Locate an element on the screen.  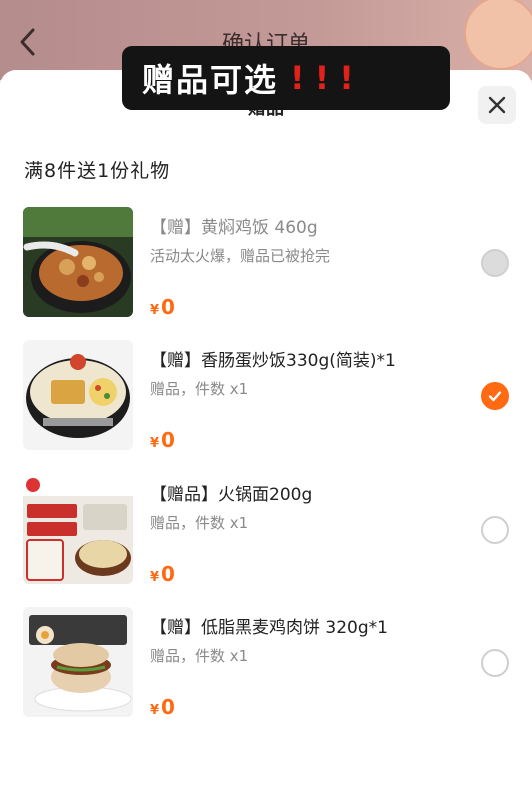
product-image-braised-chicken is located at coordinates (78, 262).